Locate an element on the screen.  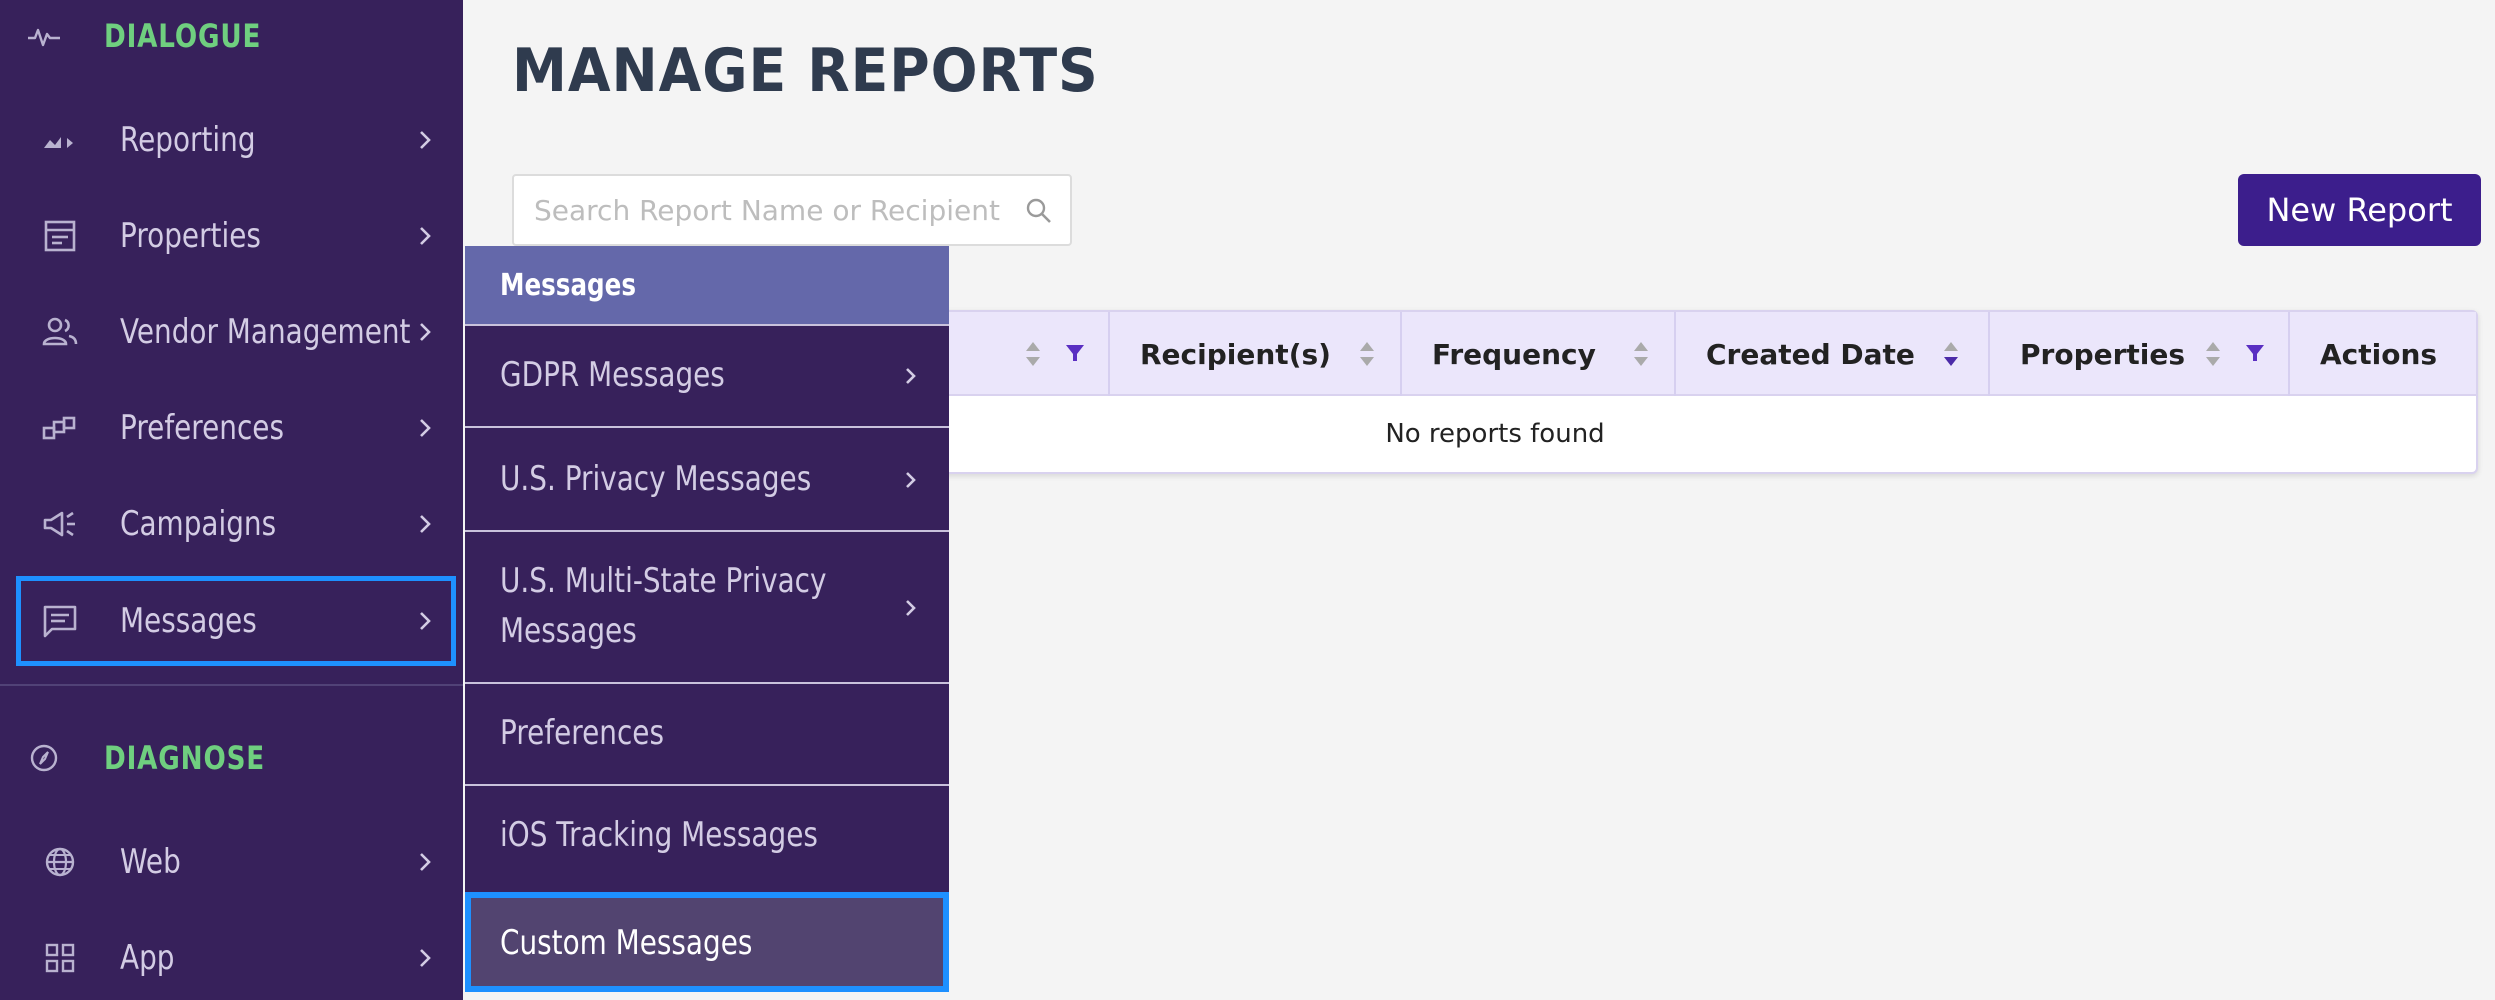
column-header-recipients: Recipient(s) is located at coordinates (1256, 354).